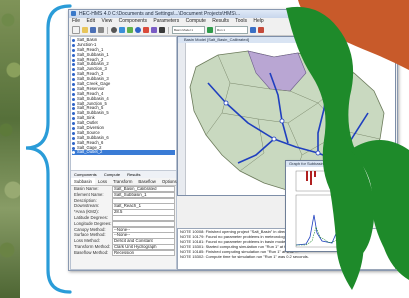 Image resolution: width=409 pixels, height=298 pixels. I want to click on menu-view: View, so click(106, 21).